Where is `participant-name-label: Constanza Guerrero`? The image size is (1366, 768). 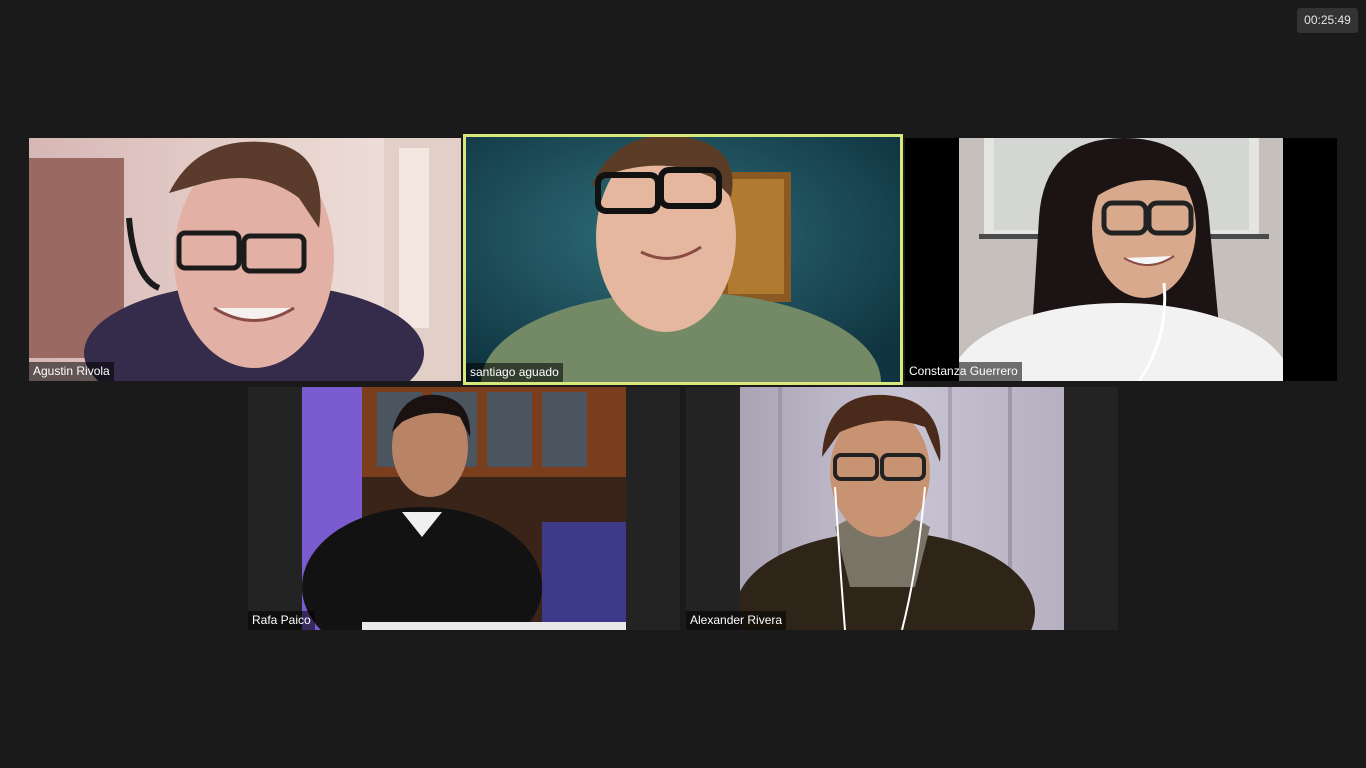
participant-name-label: Constanza Guerrero is located at coordinates (963, 371).